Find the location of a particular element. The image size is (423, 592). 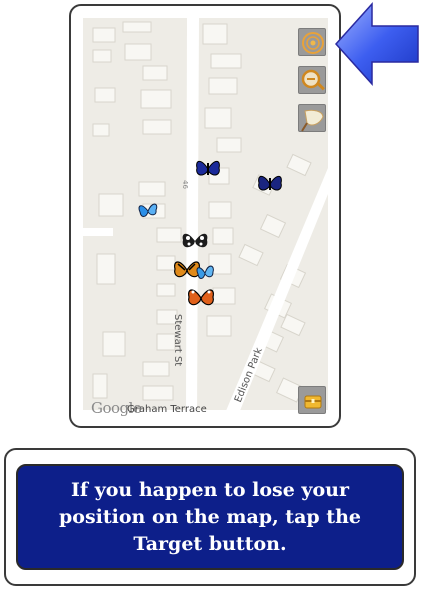

butterfly-blue-swallowtail is located at coordinates (208, 169).